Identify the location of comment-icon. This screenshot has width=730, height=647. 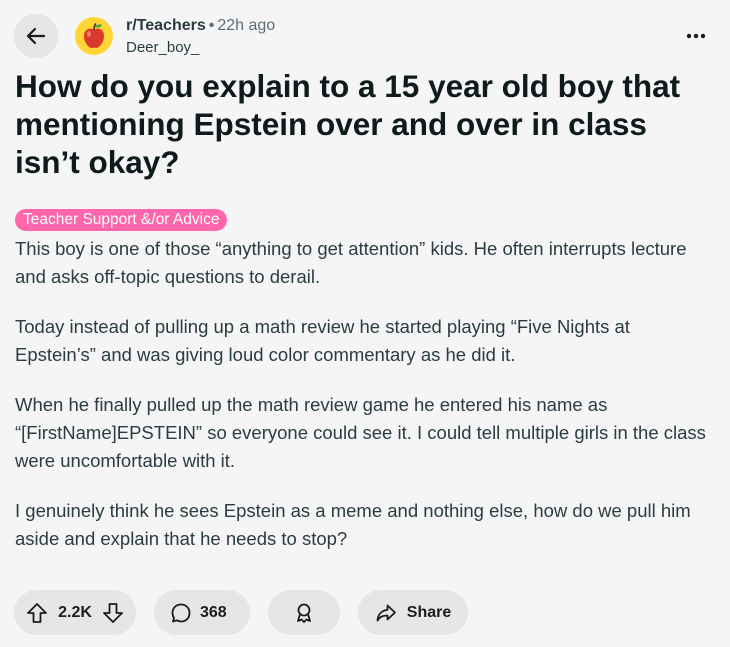
(181, 612).